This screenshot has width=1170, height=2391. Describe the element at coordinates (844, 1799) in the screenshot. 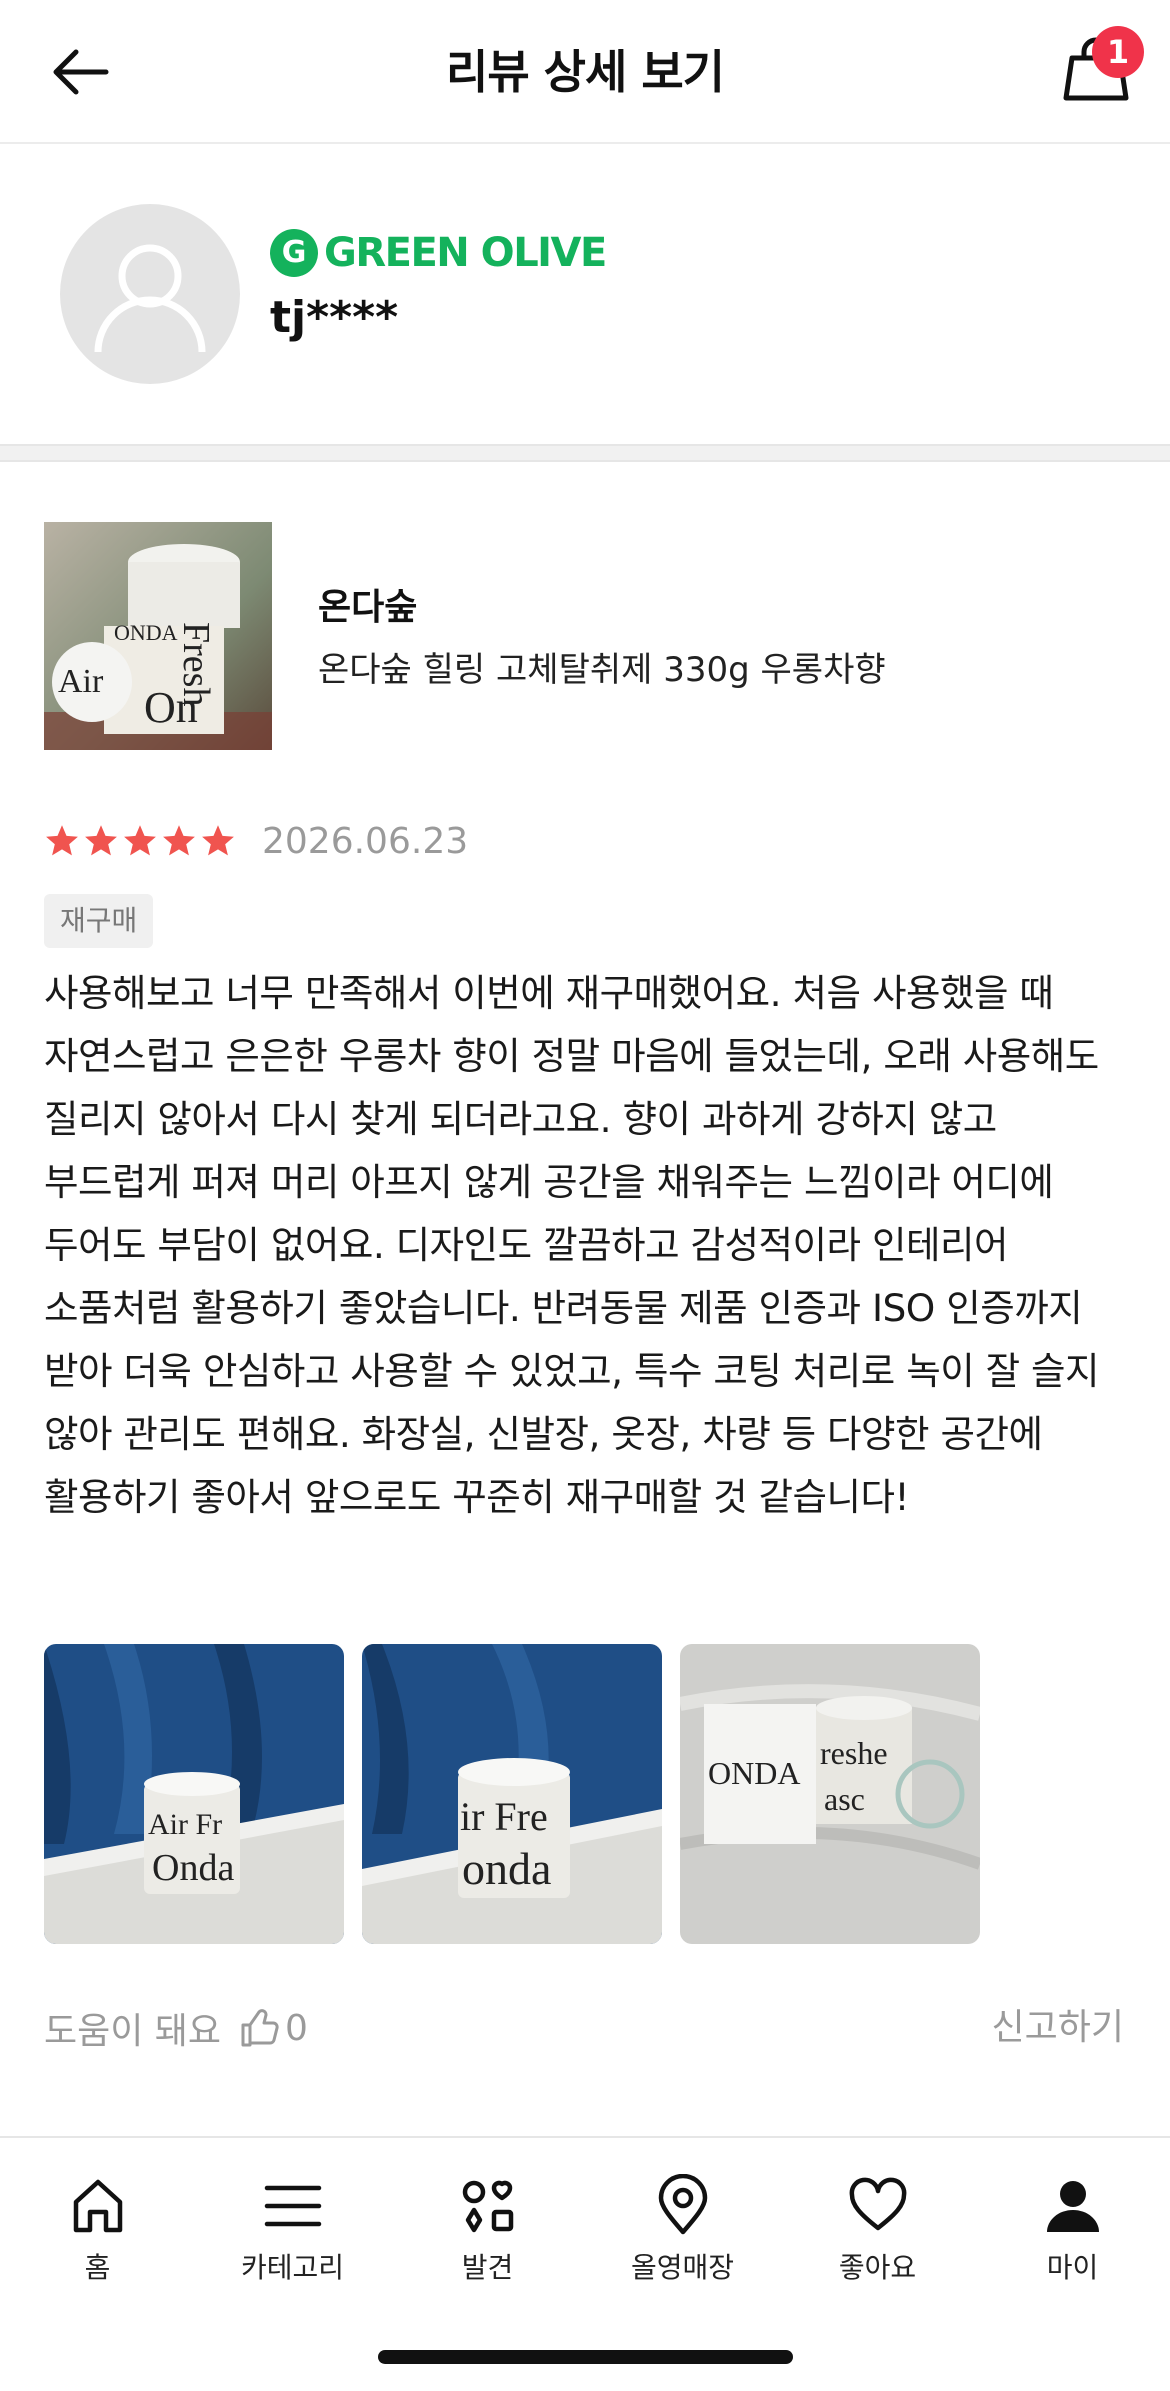

I see `svg-text: asc` at that location.